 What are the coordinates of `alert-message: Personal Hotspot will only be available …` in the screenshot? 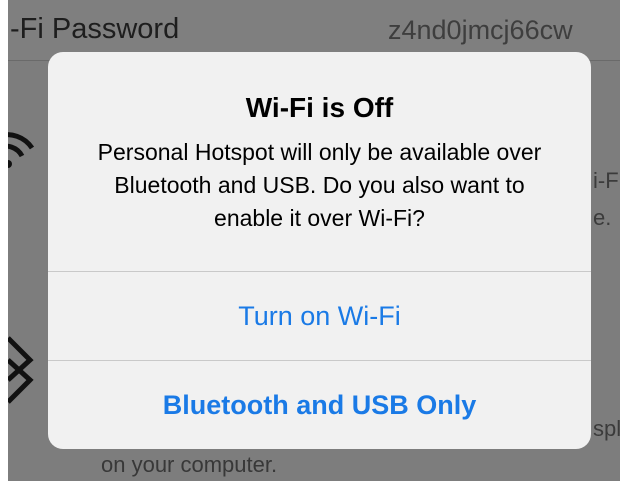 It's located at (319, 185).